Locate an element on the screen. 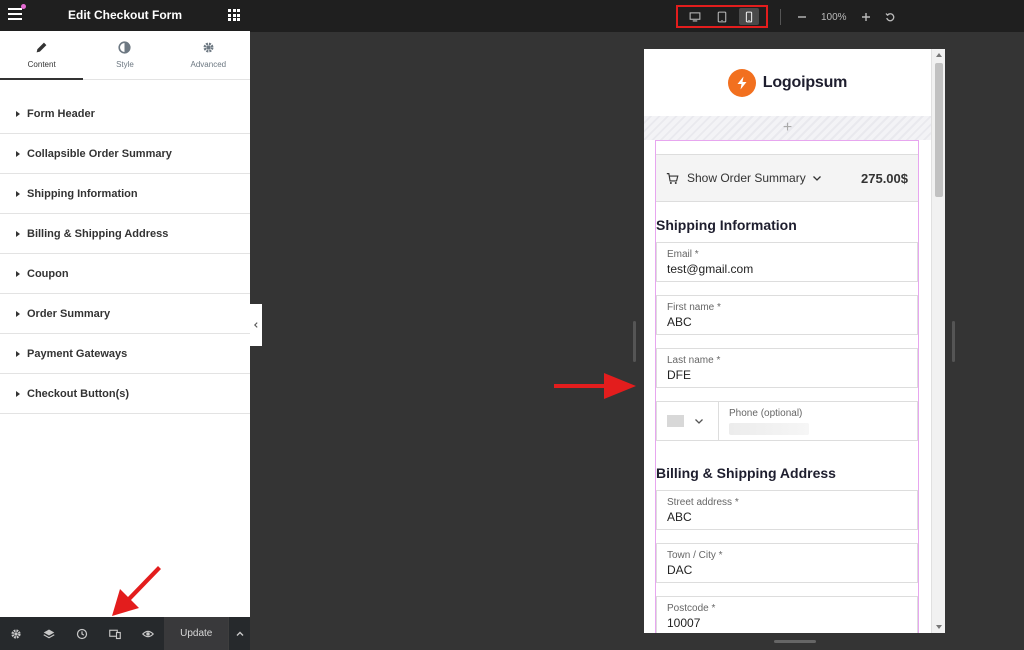  contrast-icon is located at coordinates (125, 47).